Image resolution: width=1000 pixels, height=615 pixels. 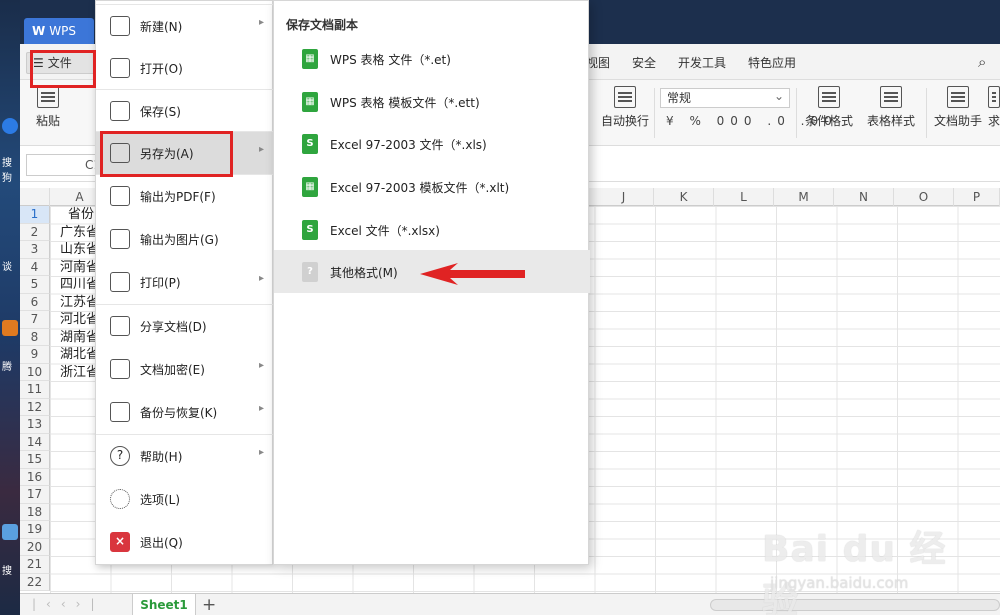 What do you see at coordinates (164, 604) in the screenshot?
I see `sheet-tab: Sheet1` at bounding box center [164, 604].